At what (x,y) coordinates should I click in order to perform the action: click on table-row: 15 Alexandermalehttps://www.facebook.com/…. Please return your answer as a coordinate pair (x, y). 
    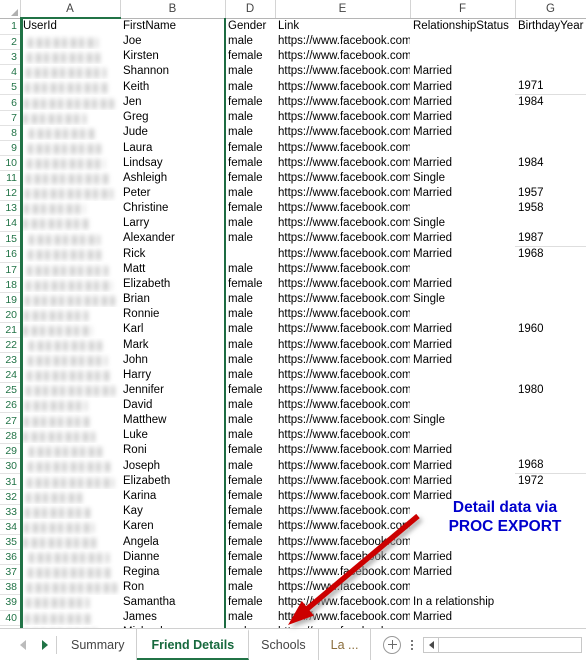
    Looking at the image, I should click on (293, 239).